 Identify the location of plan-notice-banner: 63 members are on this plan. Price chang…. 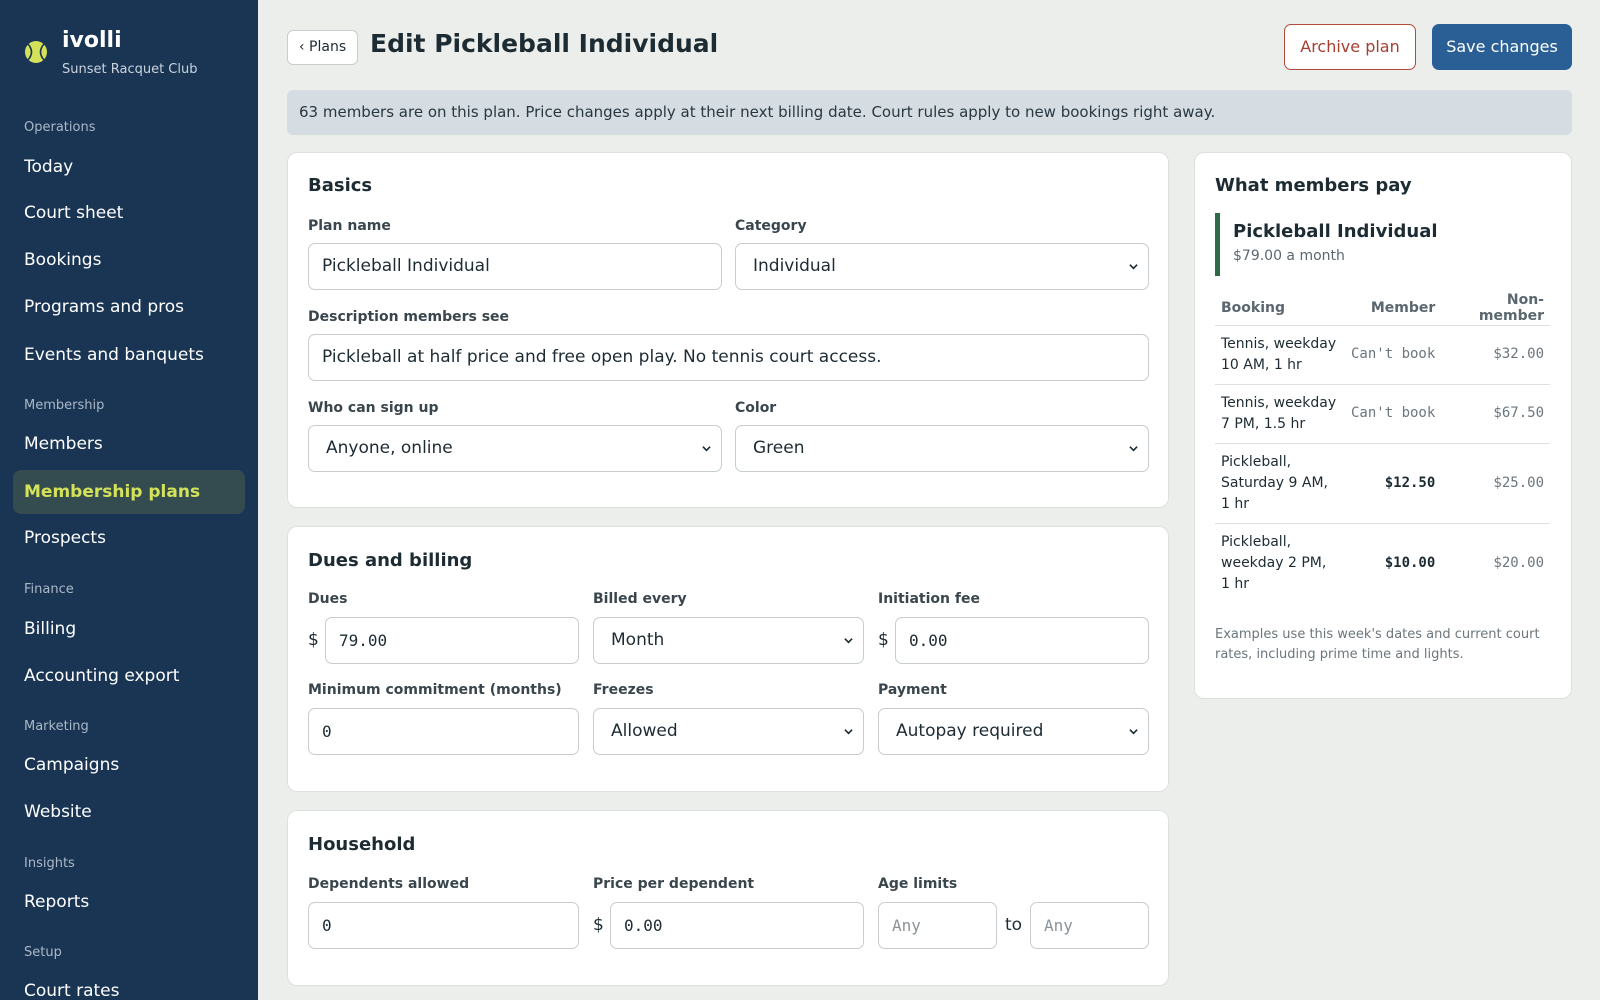
(929, 112).